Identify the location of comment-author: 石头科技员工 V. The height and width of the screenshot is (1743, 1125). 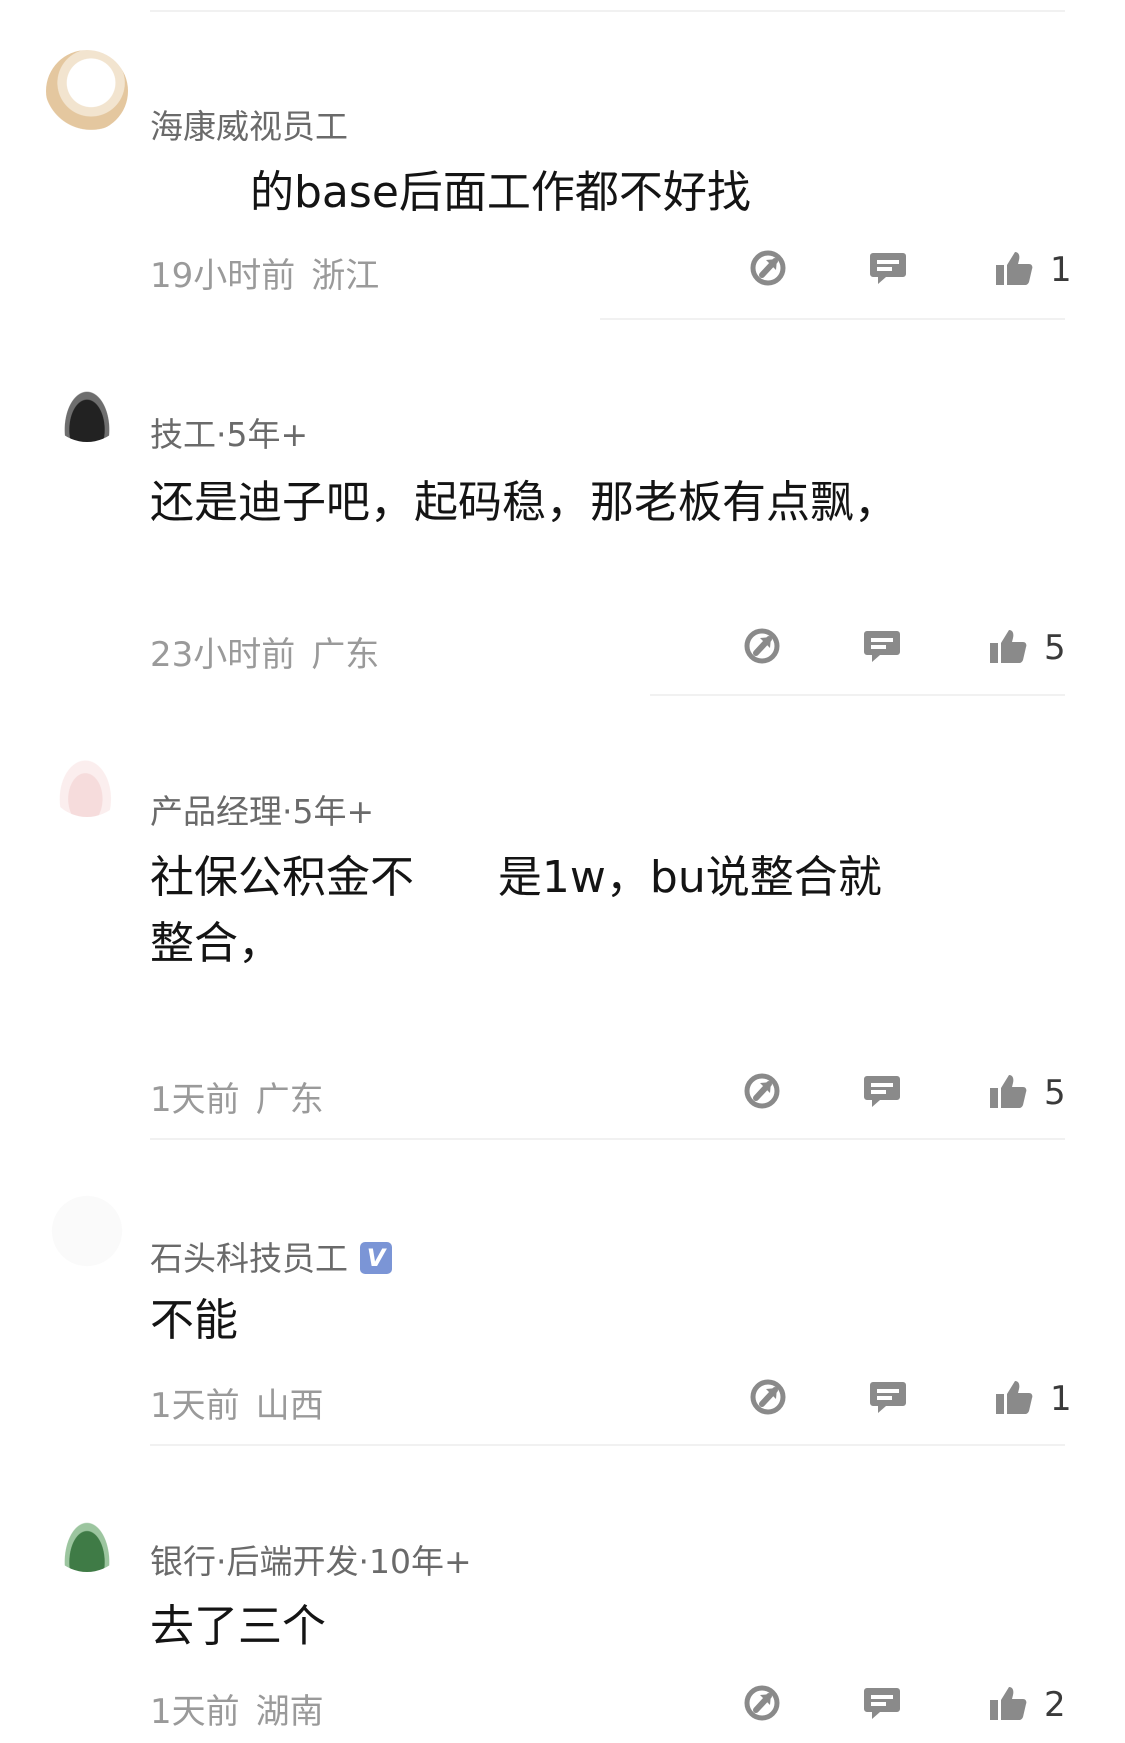
(271, 1256).